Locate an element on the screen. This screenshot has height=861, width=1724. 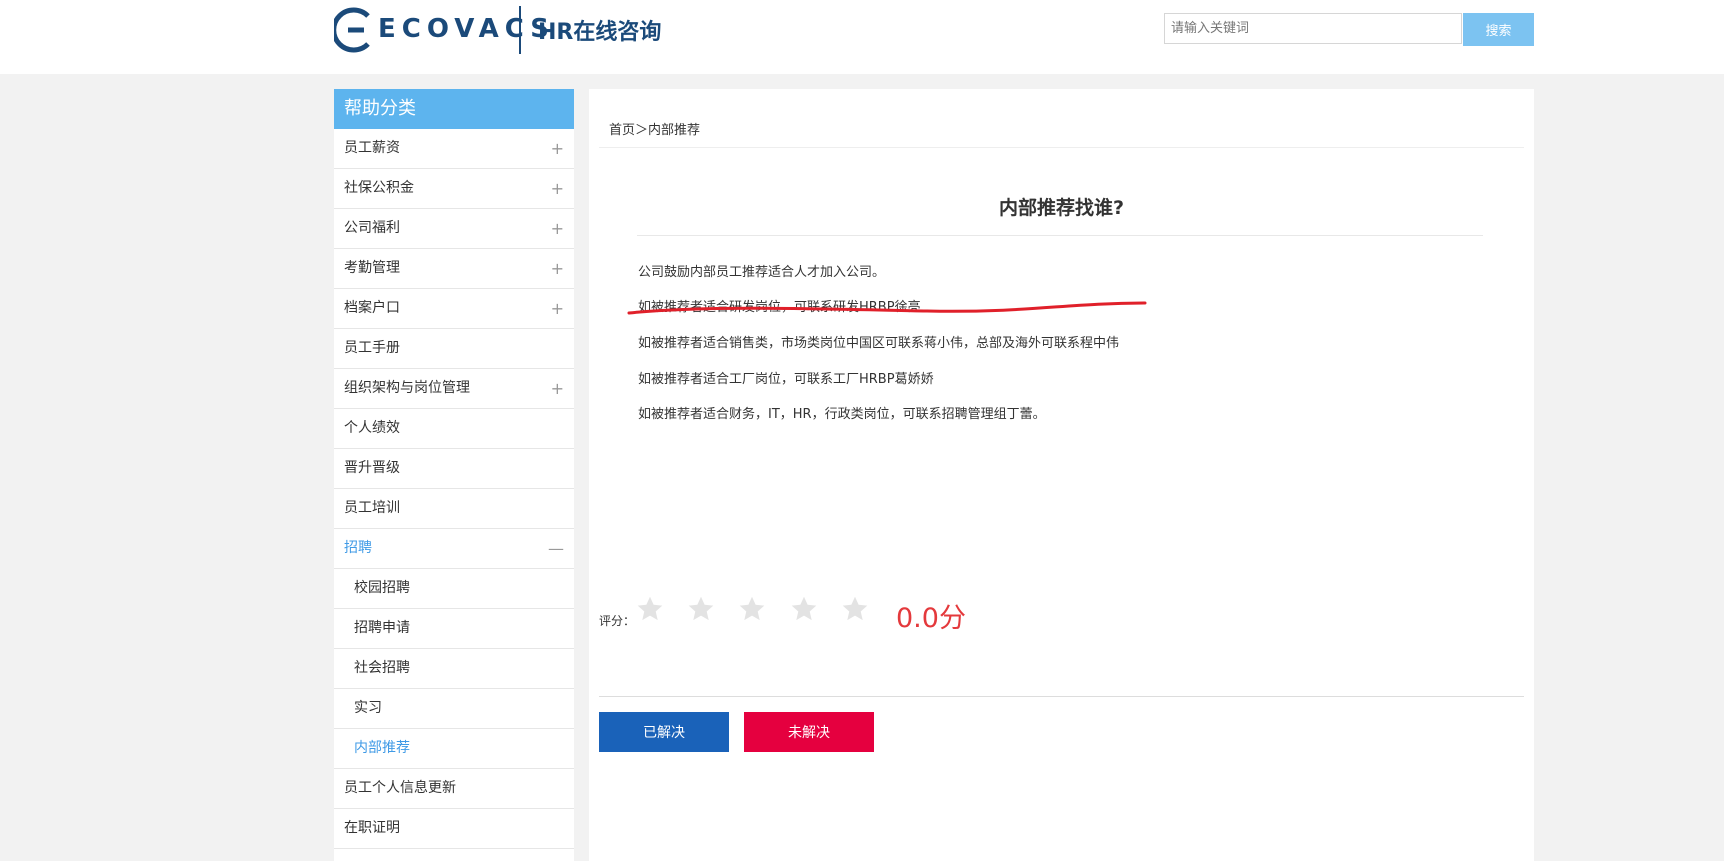
sidebar-item-salary: 员工薪资 + is located at coordinates (454, 149).